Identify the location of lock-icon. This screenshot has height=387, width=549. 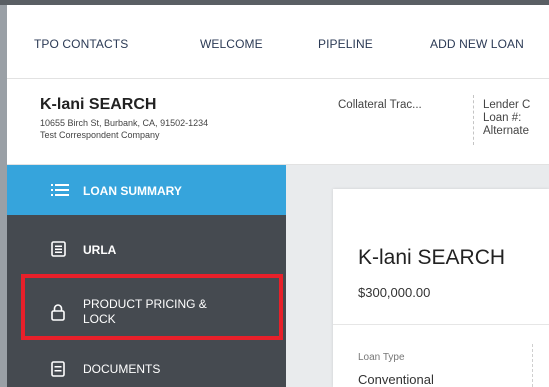
(58, 313).